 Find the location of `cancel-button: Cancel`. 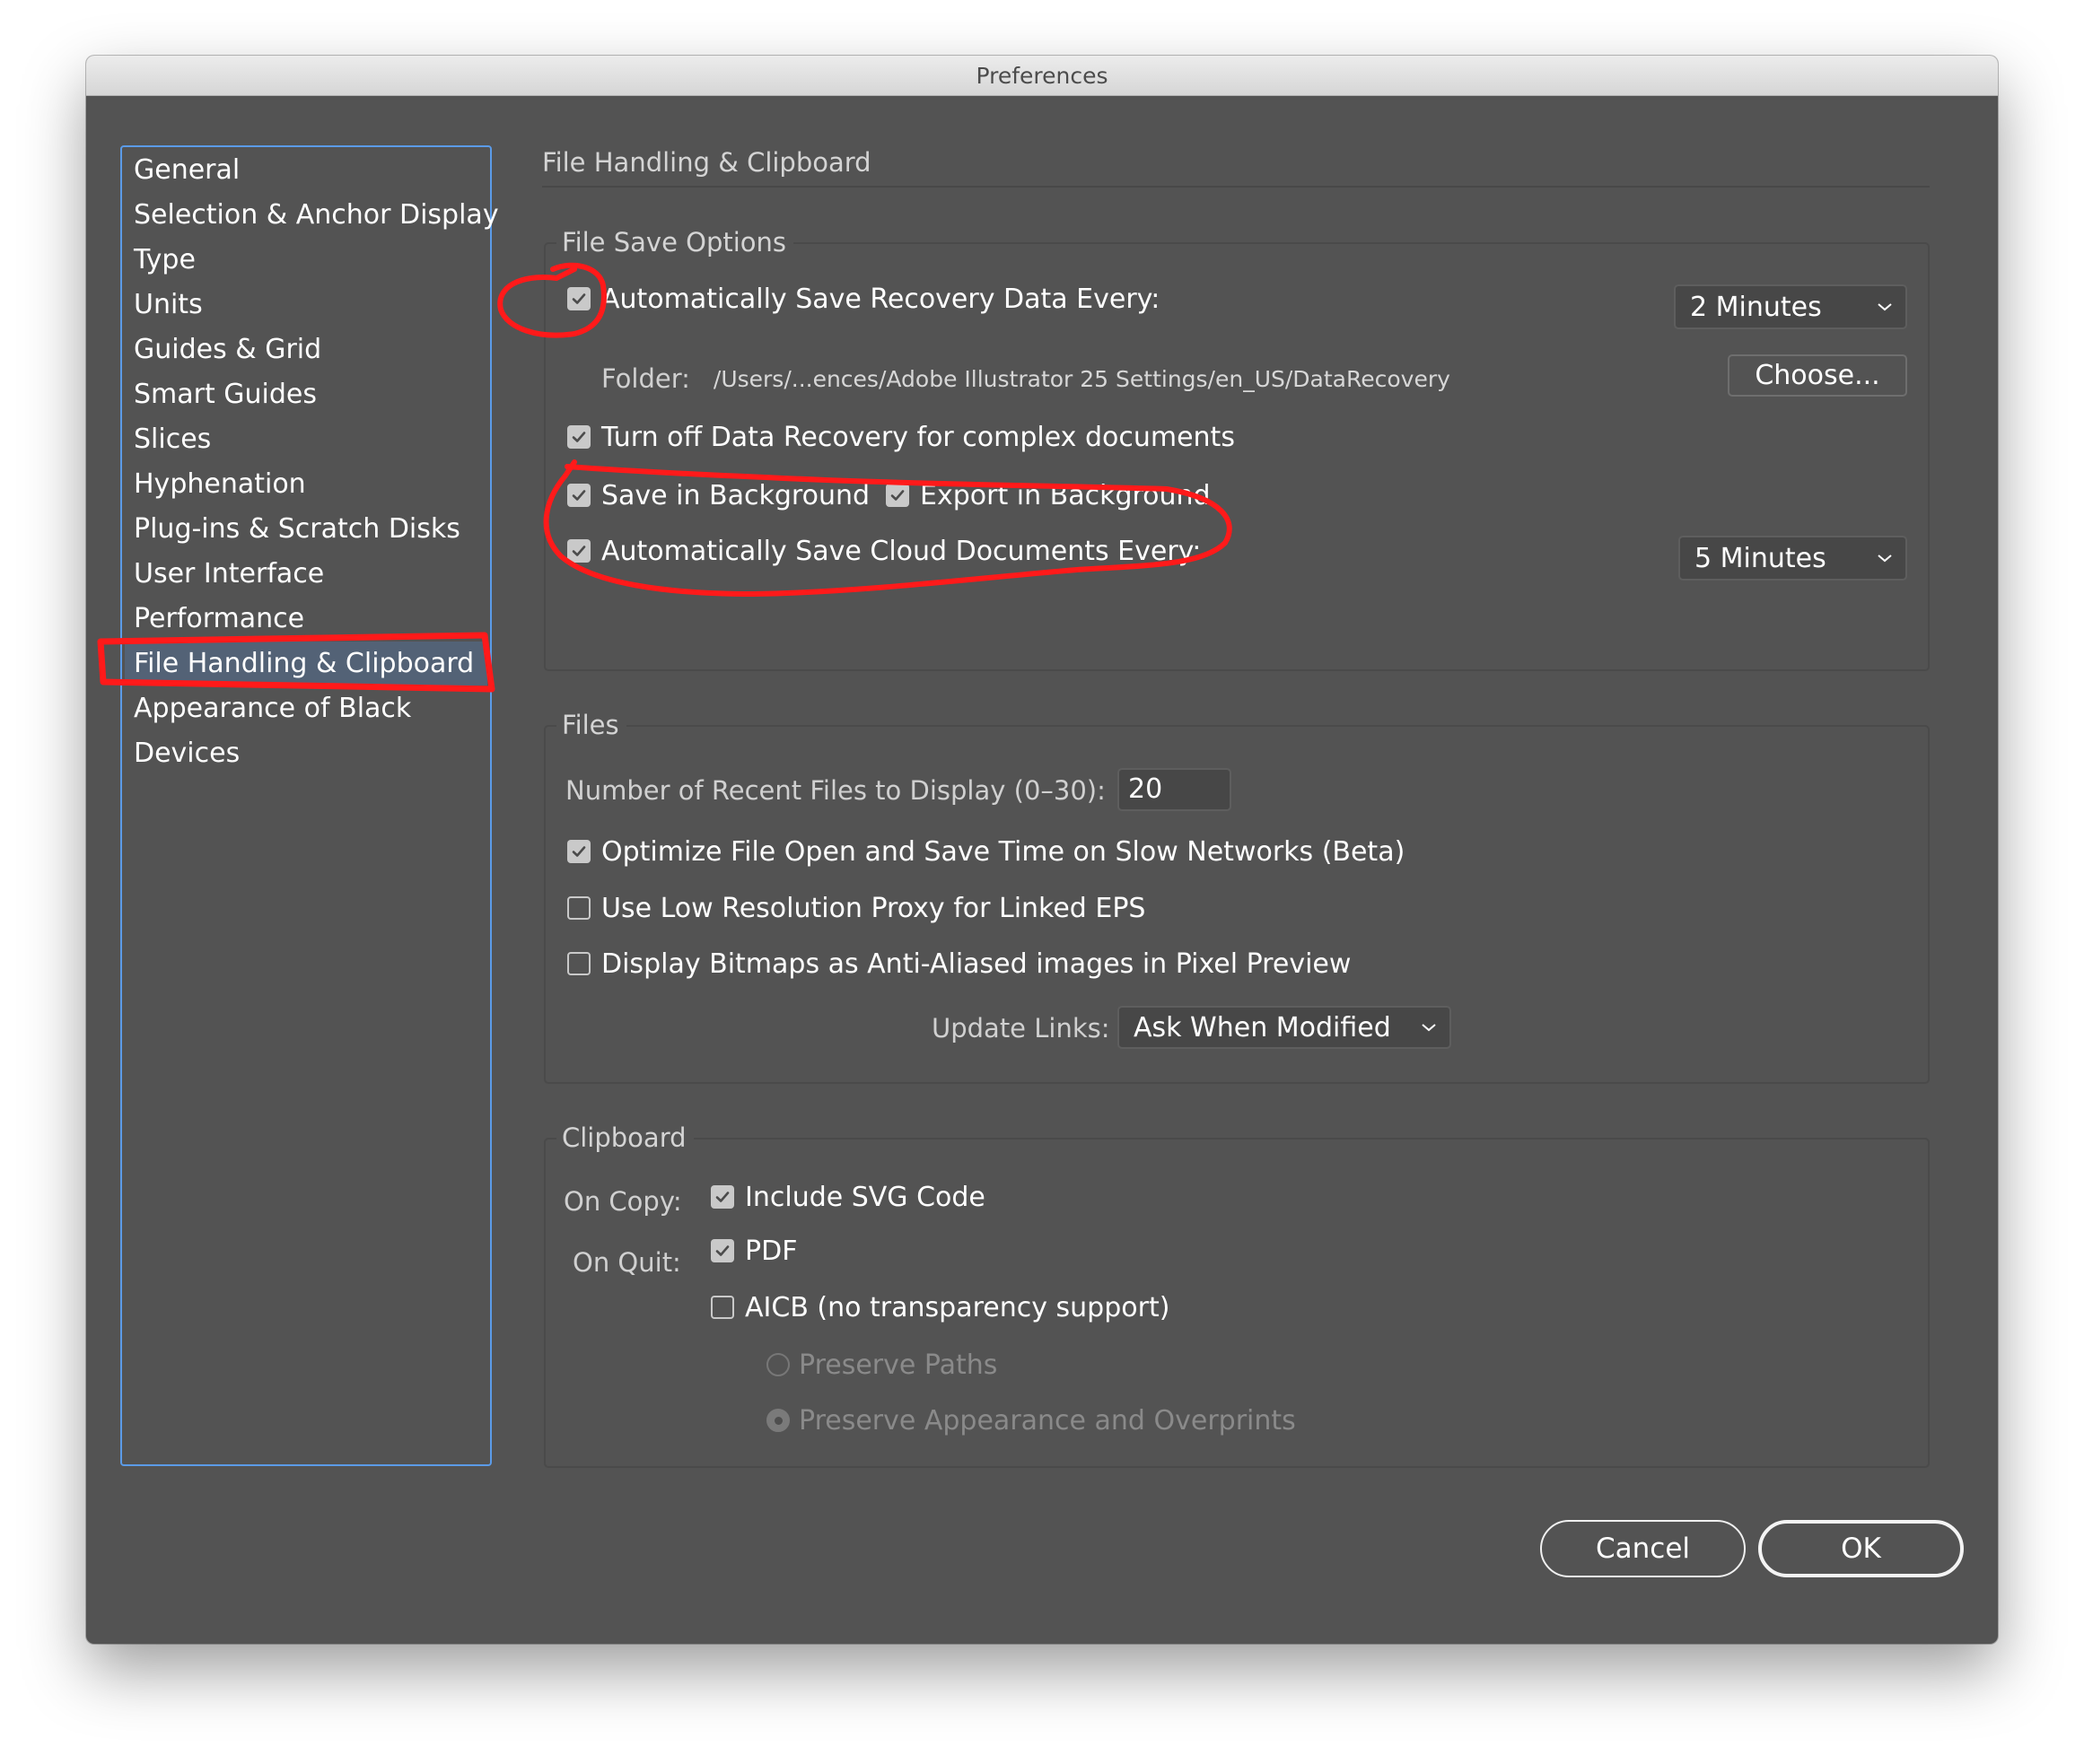

cancel-button: Cancel is located at coordinates (1643, 1548).